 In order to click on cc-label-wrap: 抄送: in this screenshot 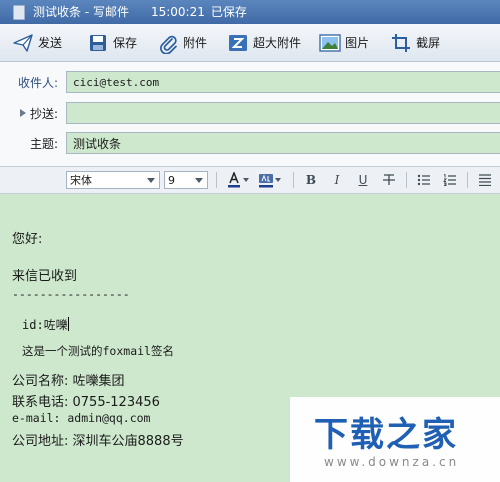, I will do `click(29, 114)`.